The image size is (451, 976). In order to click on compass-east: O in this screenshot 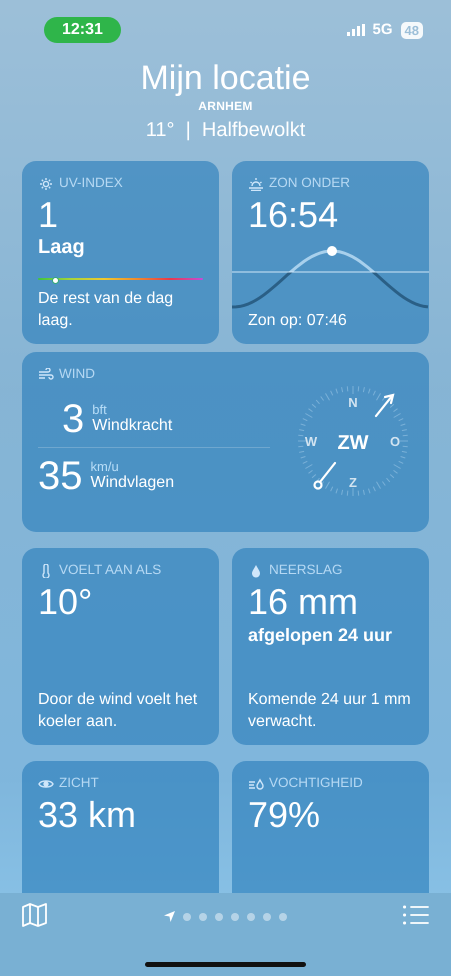, I will do `click(395, 441)`.